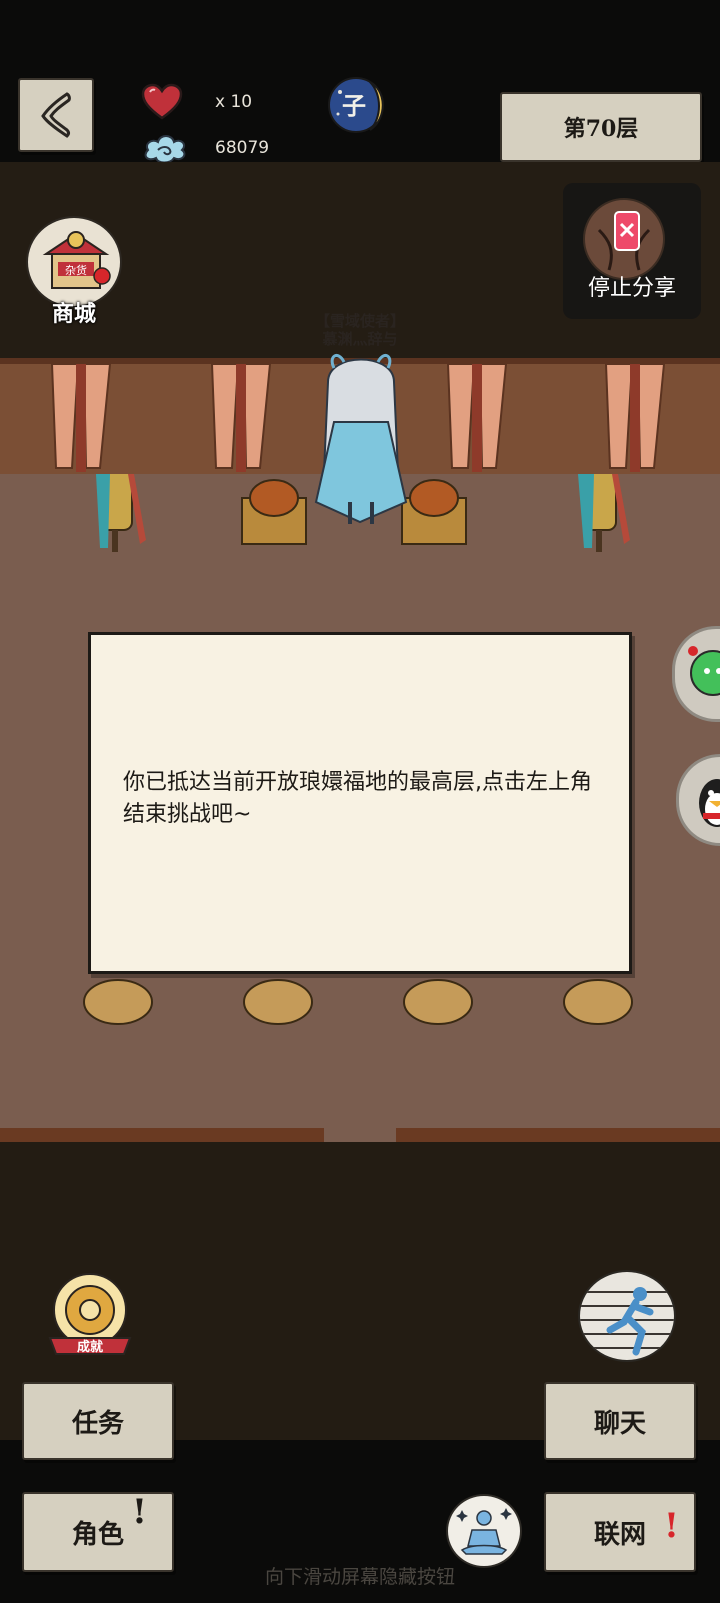 The width and height of the screenshot is (720, 1603). I want to click on shop-icon: 杂货, so click(74, 262).